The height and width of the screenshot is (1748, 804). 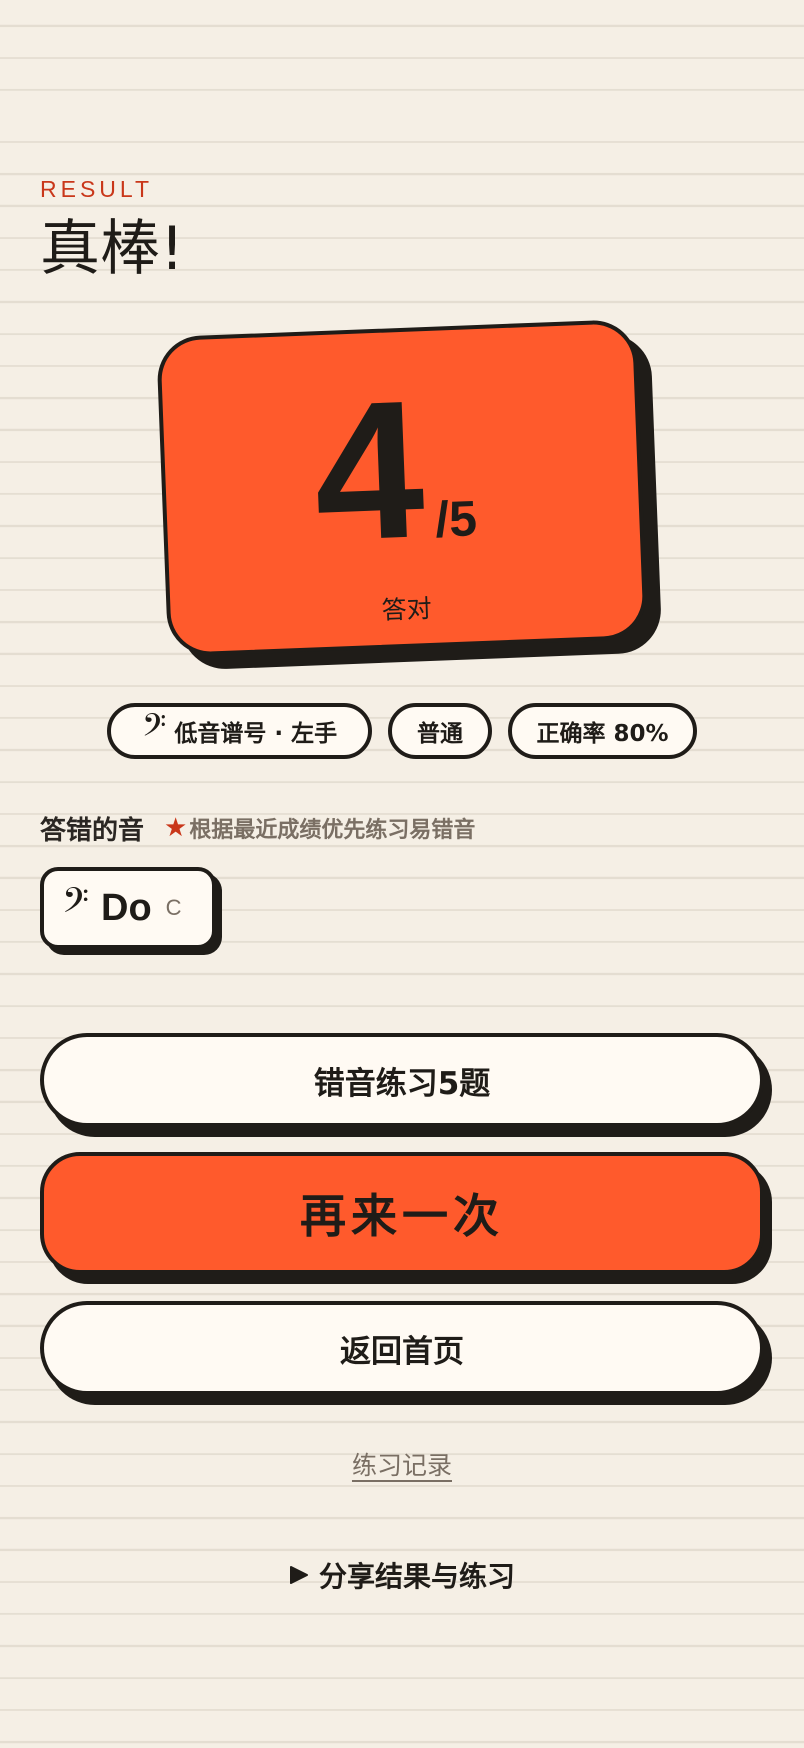 I want to click on try-again-button: 再来一次, so click(x=402, y=1213).